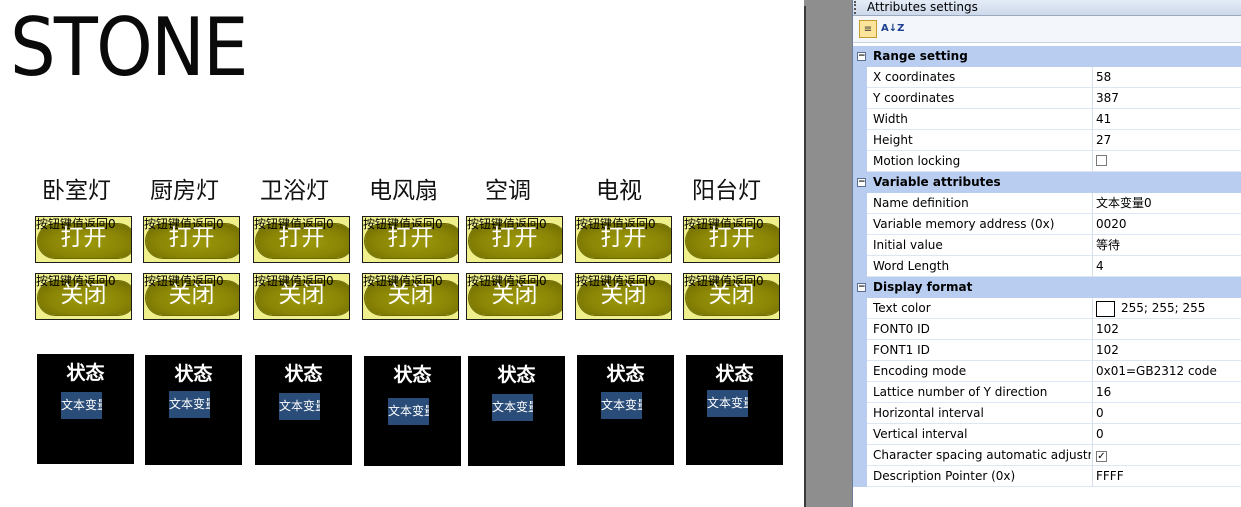  Describe the element at coordinates (1047, 161) in the screenshot. I see `property-row: Motion locking` at that location.